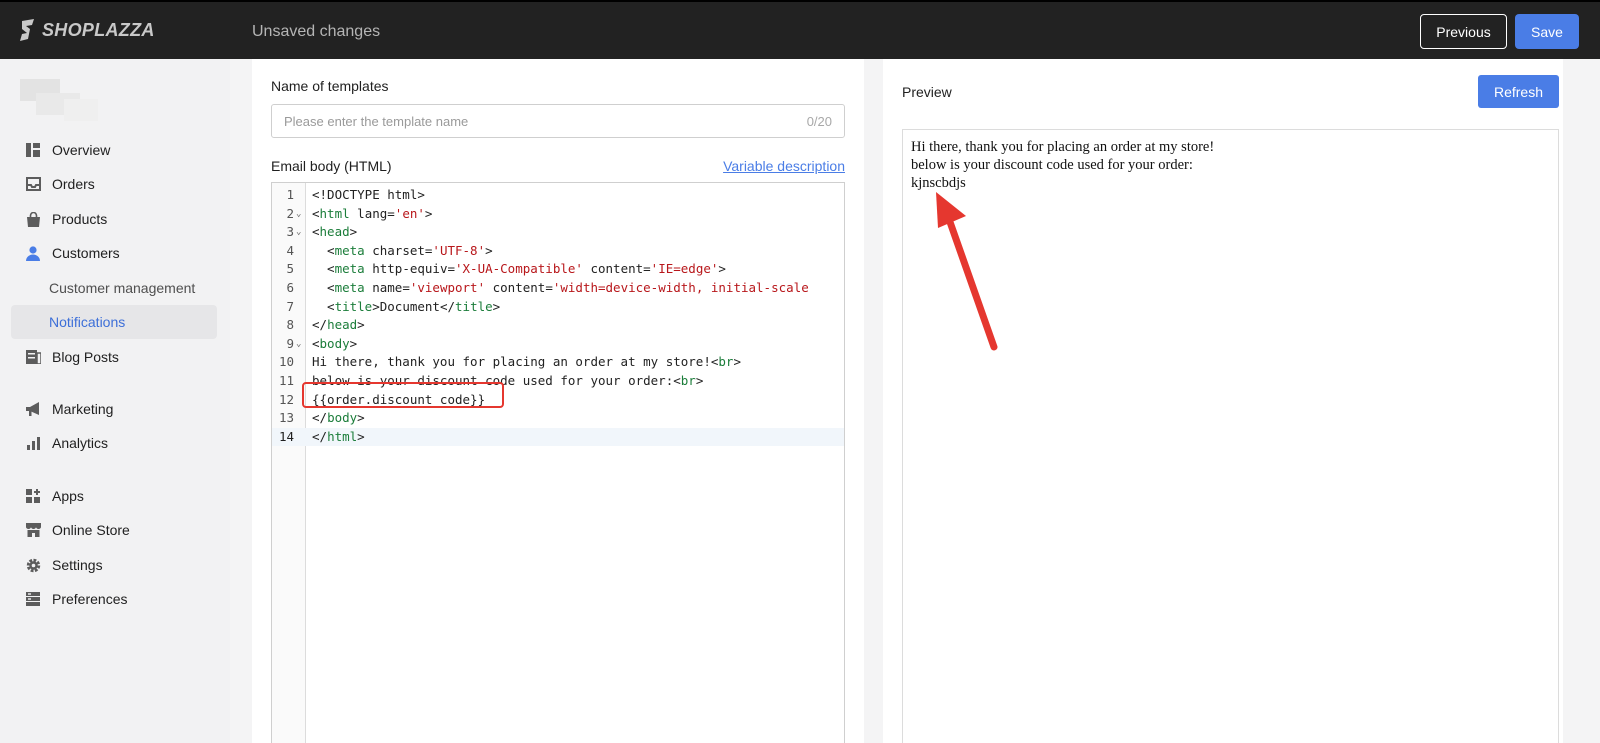 The width and height of the screenshot is (1600, 743). Describe the element at coordinates (290, 194) in the screenshot. I see `line-number: 1` at that location.